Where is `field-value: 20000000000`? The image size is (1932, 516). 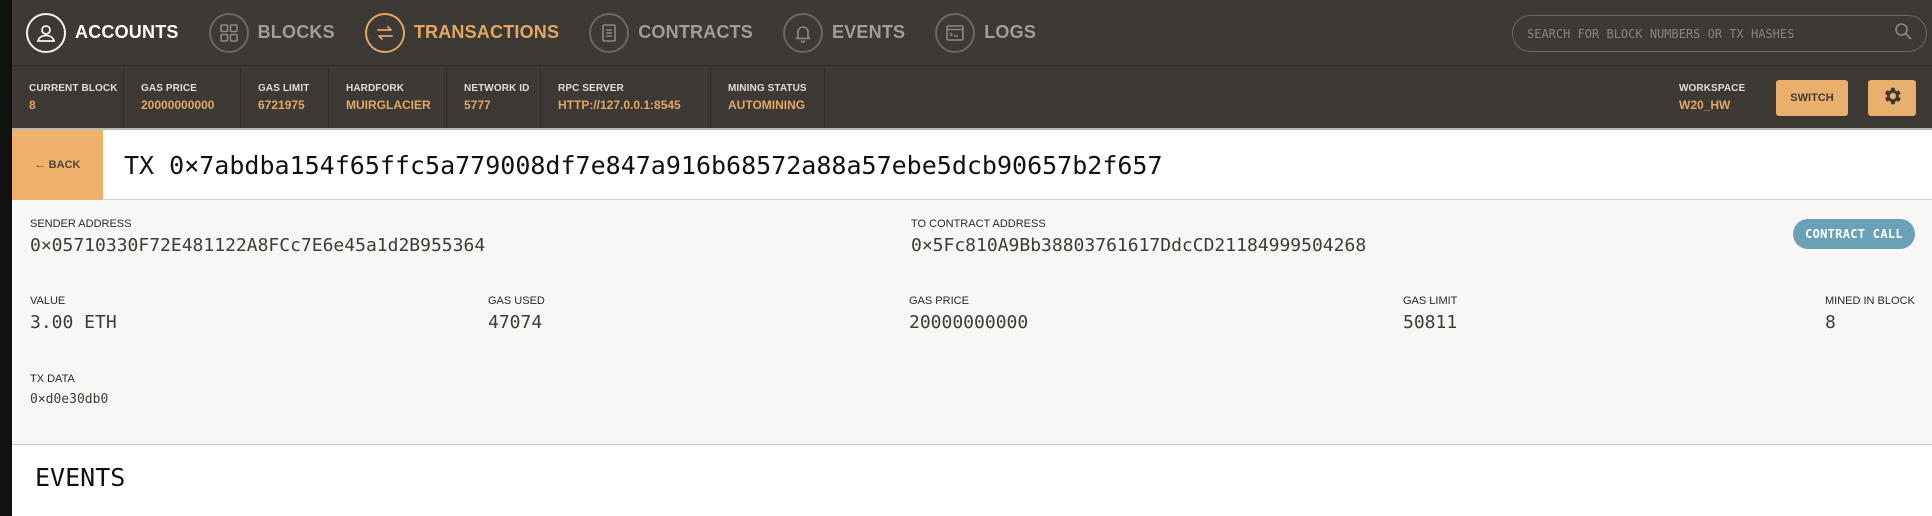 field-value: 20000000000 is located at coordinates (969, 322).